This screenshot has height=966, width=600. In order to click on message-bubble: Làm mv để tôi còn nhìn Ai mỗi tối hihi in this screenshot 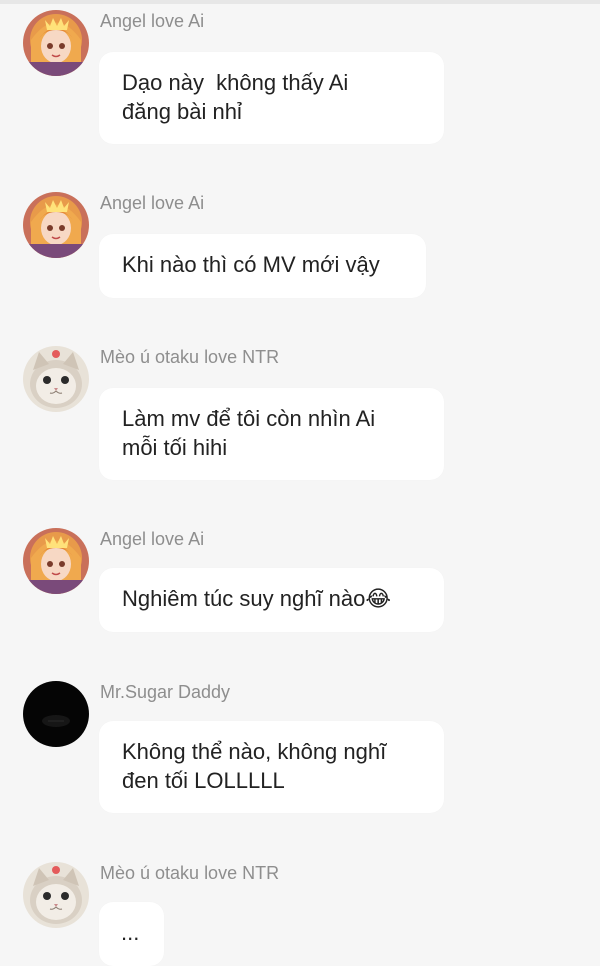, I will do `click(271, 434)`.